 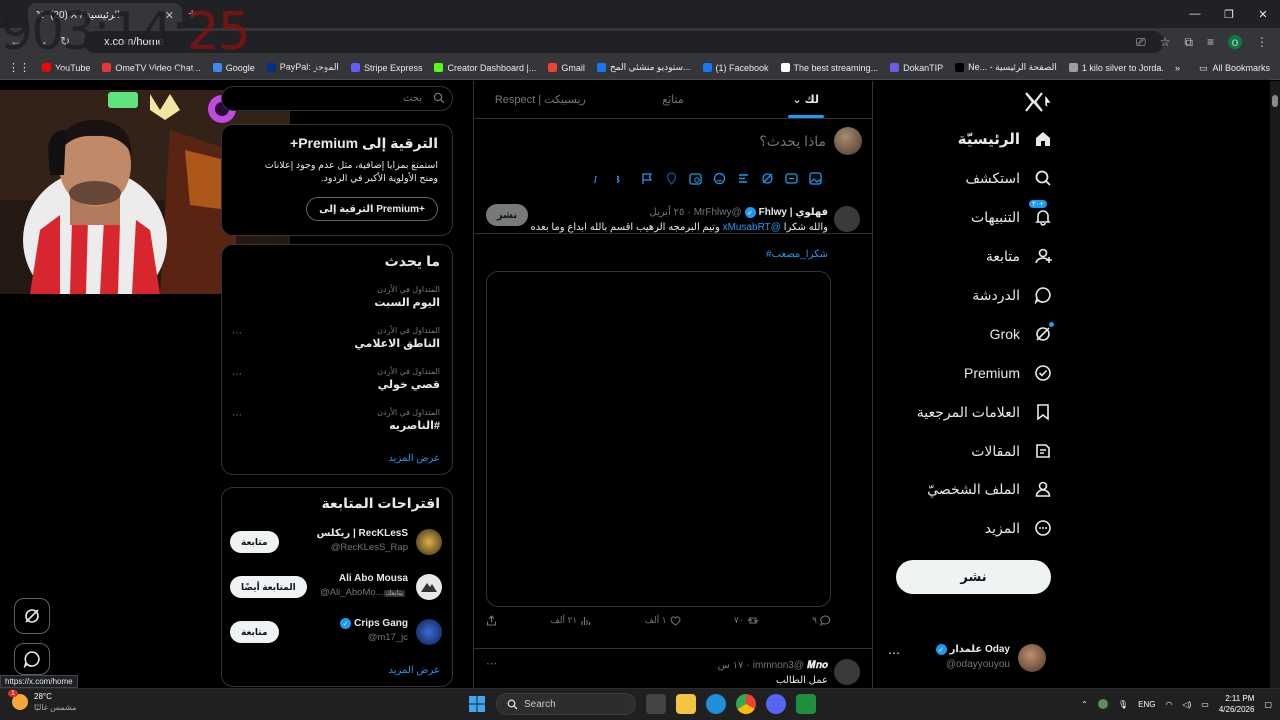 I want to click on post-author: فهلوي | Fhlwy, so click(x=793, y=212).